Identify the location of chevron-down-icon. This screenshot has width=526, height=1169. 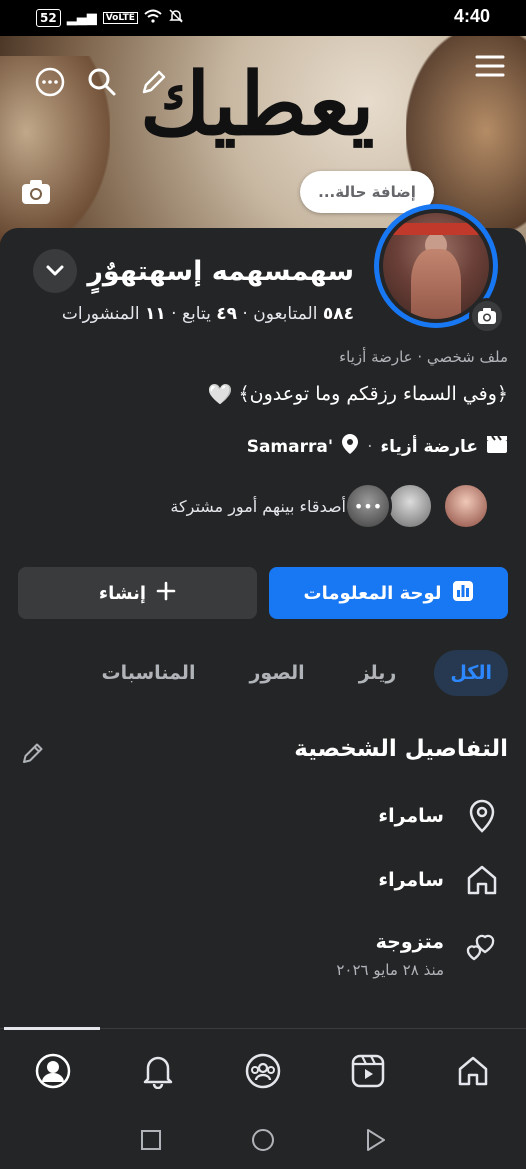
(55, 270).